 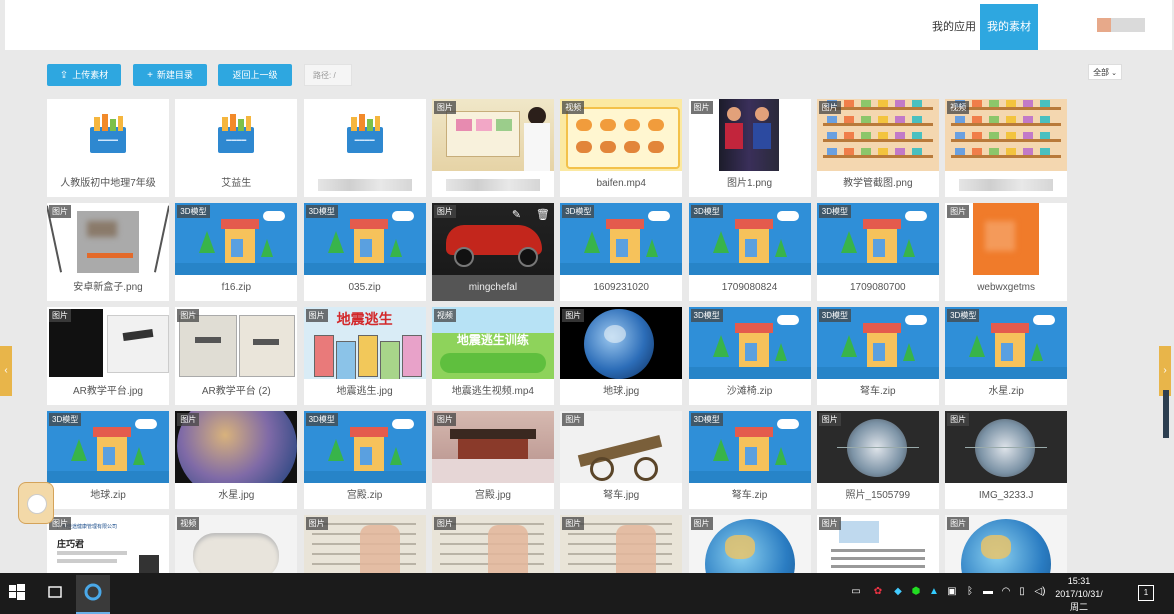 I want to click on app-tray-icon: ✿, so click(x=878, y=592).